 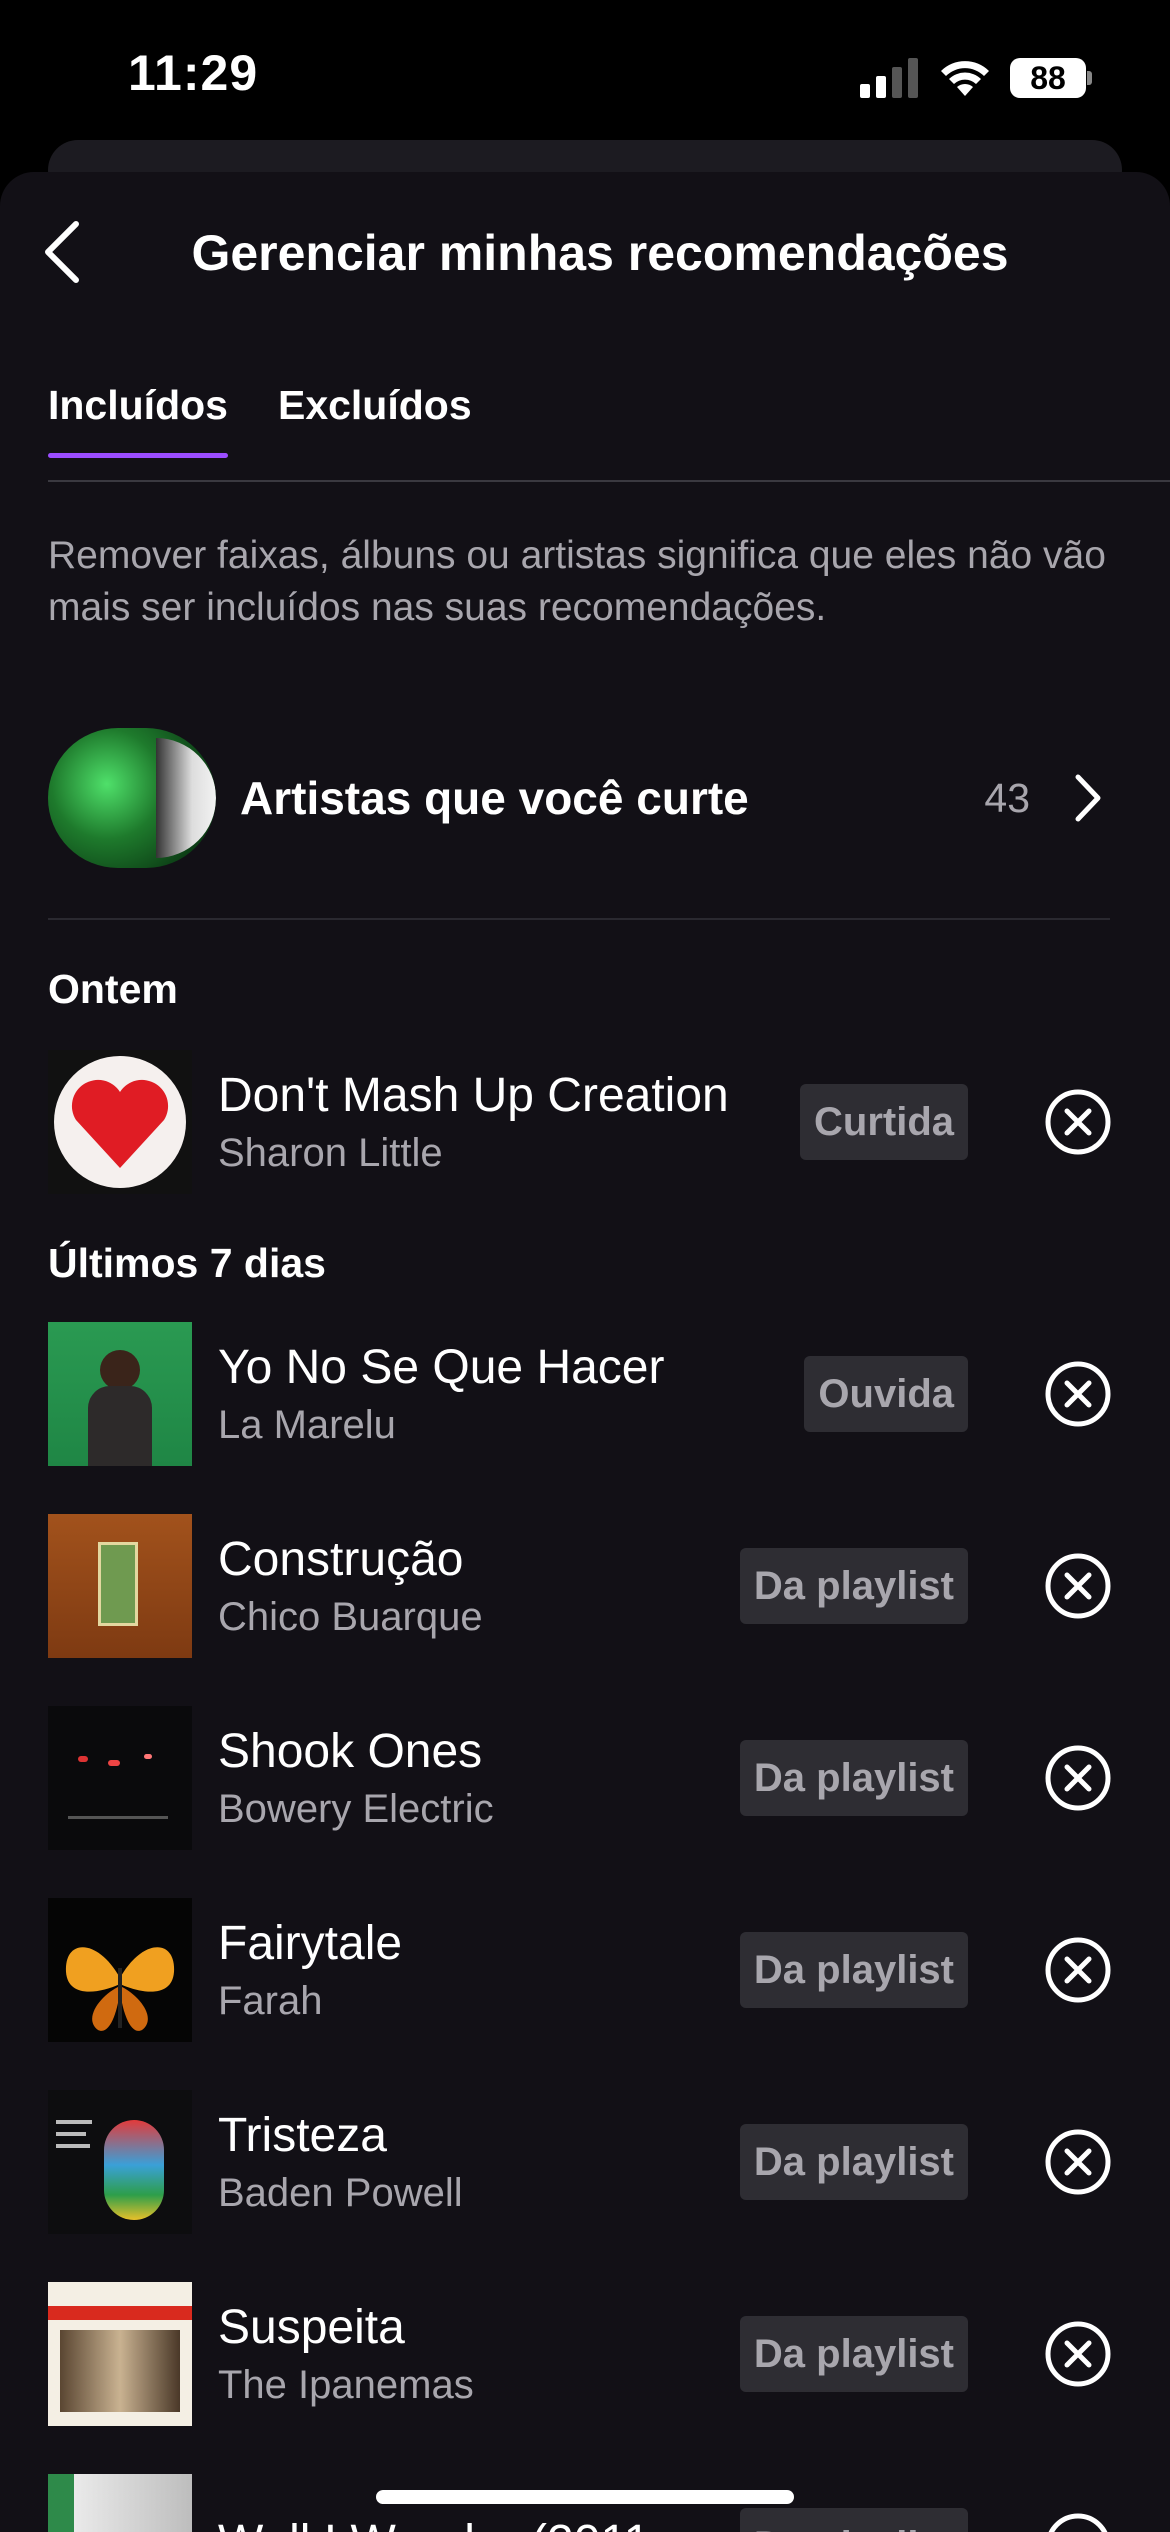 I want to click on track-row: Shook Ones Bowery Electric Da playlist, so click(x=580, y=1778).